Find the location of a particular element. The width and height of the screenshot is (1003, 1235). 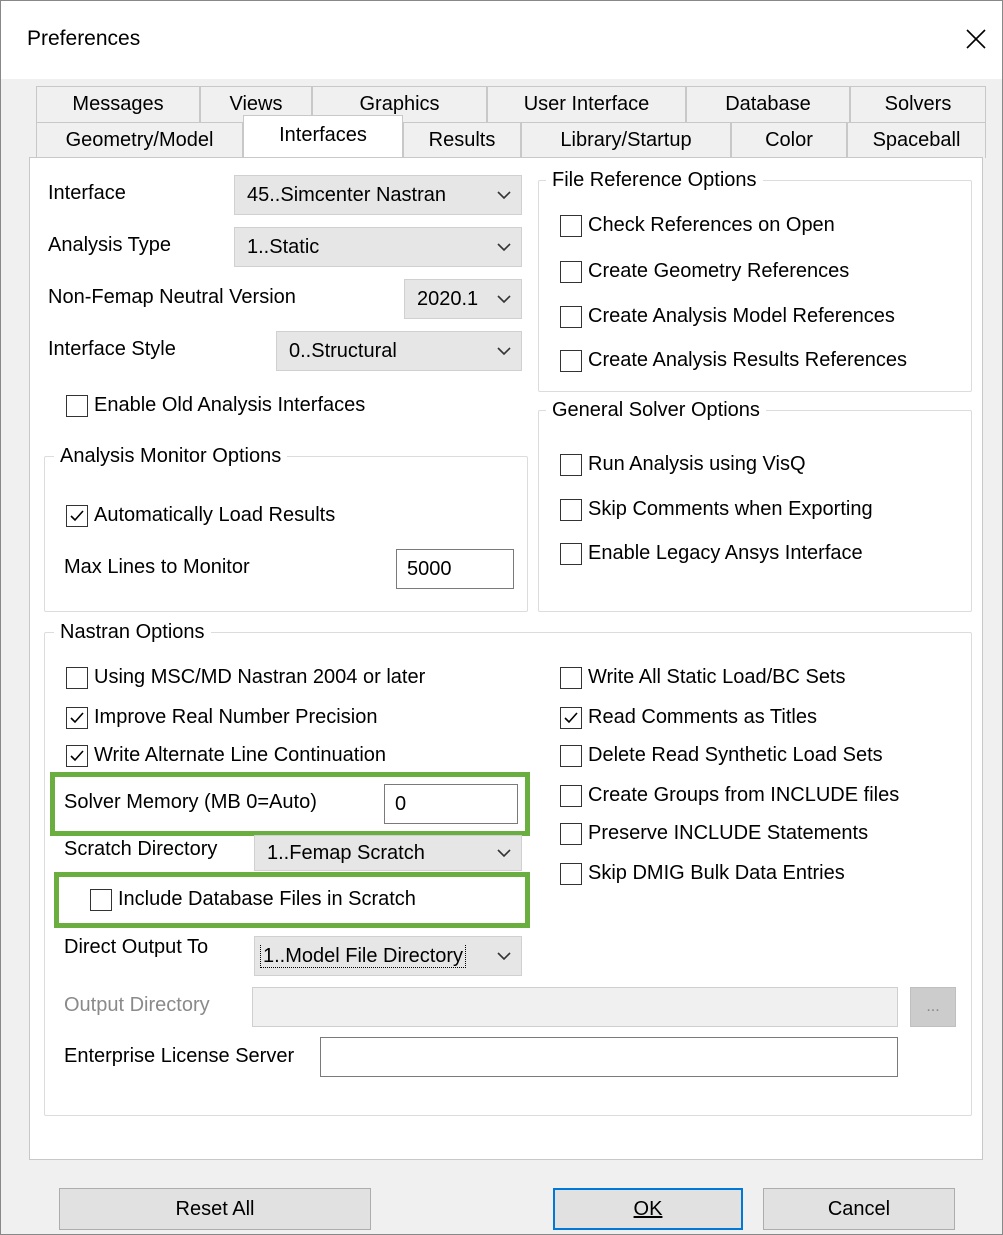

create-model-references-checkbox: Create Analysis Model References is located at coordinates (727, 316).